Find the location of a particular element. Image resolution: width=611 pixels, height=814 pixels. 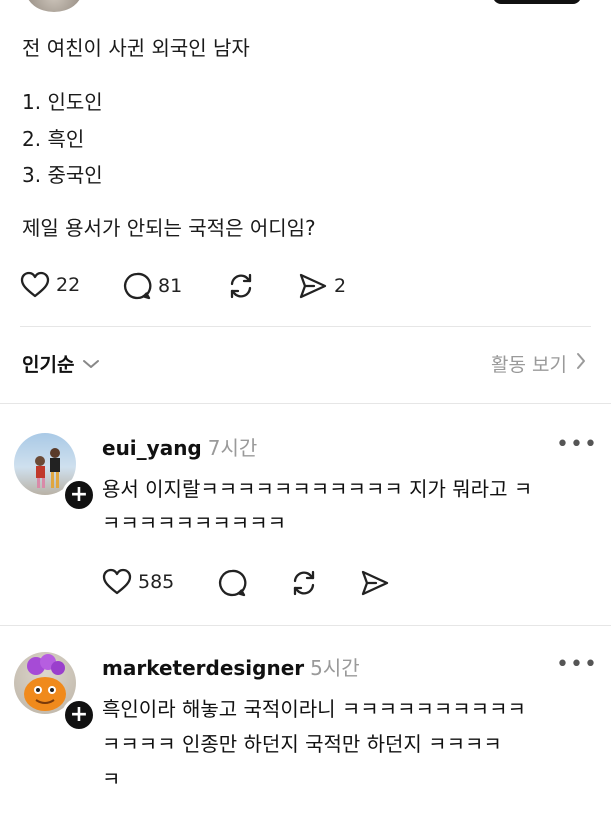

comment-text-line: 용서 이지랄ㅋㅋㅋㅋㅋㅋㅋㅋㅋㅋㅋ 지가 뭐라고 ㅋ is located at coordinates (317, 489).